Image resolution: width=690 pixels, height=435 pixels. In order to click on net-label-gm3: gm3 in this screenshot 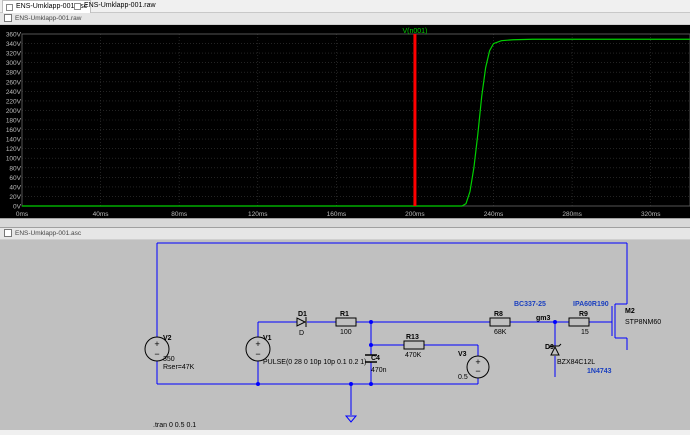, I will do `click(543, 318)`.